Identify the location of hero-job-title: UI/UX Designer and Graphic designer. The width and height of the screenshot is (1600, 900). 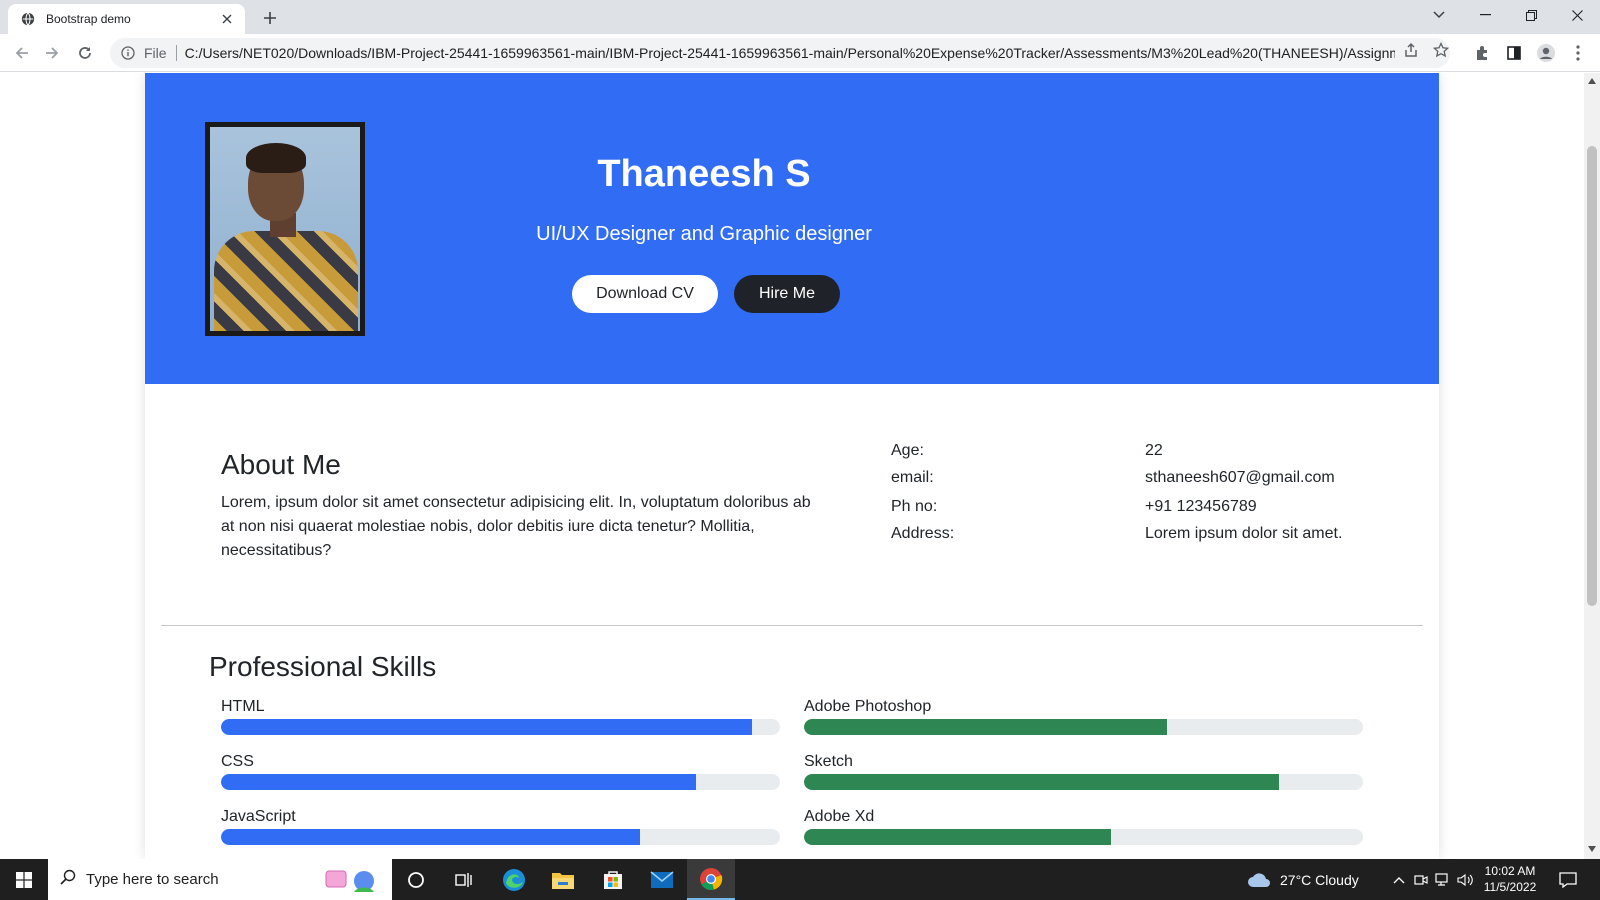
(704, 234).